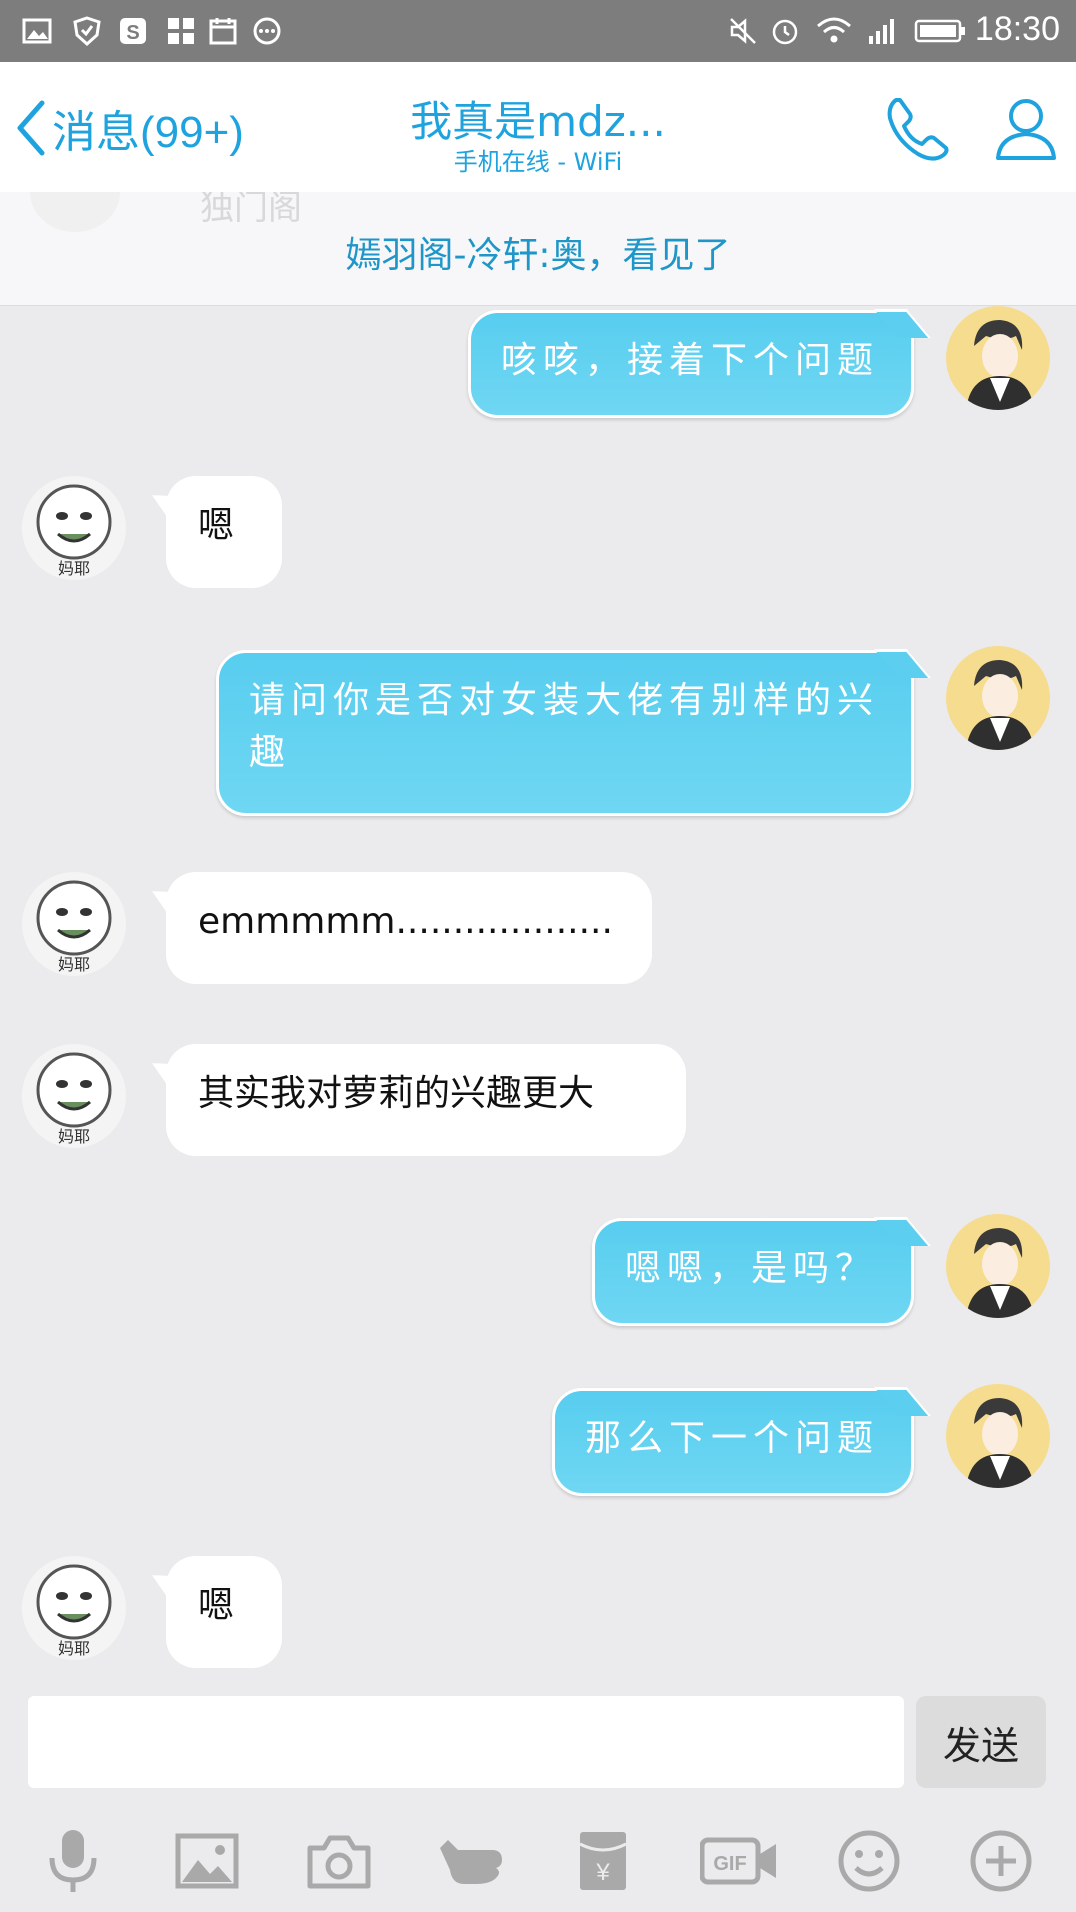 This screenshot has width=1076, height=1912. Describe the element at coordinates (834, 30) in the screenshot. I see `wifi-icon` at that location.